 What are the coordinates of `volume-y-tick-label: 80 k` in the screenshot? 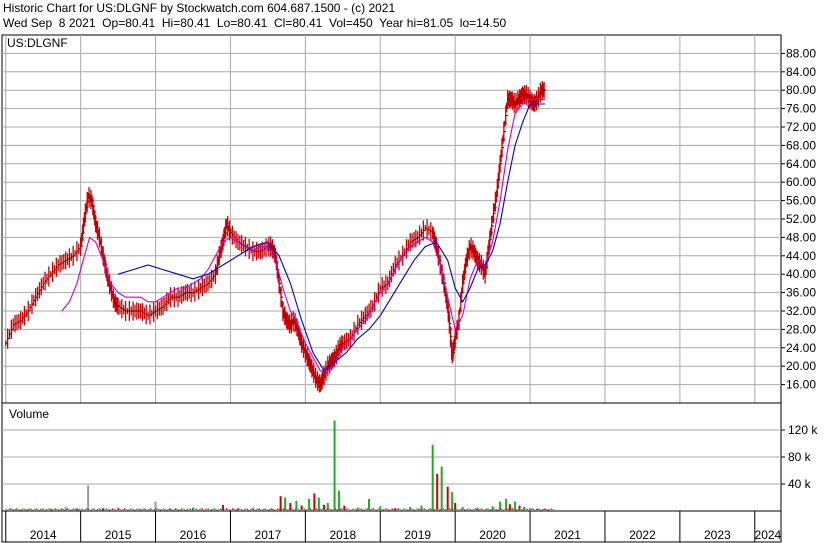 It's located at (800, 457).